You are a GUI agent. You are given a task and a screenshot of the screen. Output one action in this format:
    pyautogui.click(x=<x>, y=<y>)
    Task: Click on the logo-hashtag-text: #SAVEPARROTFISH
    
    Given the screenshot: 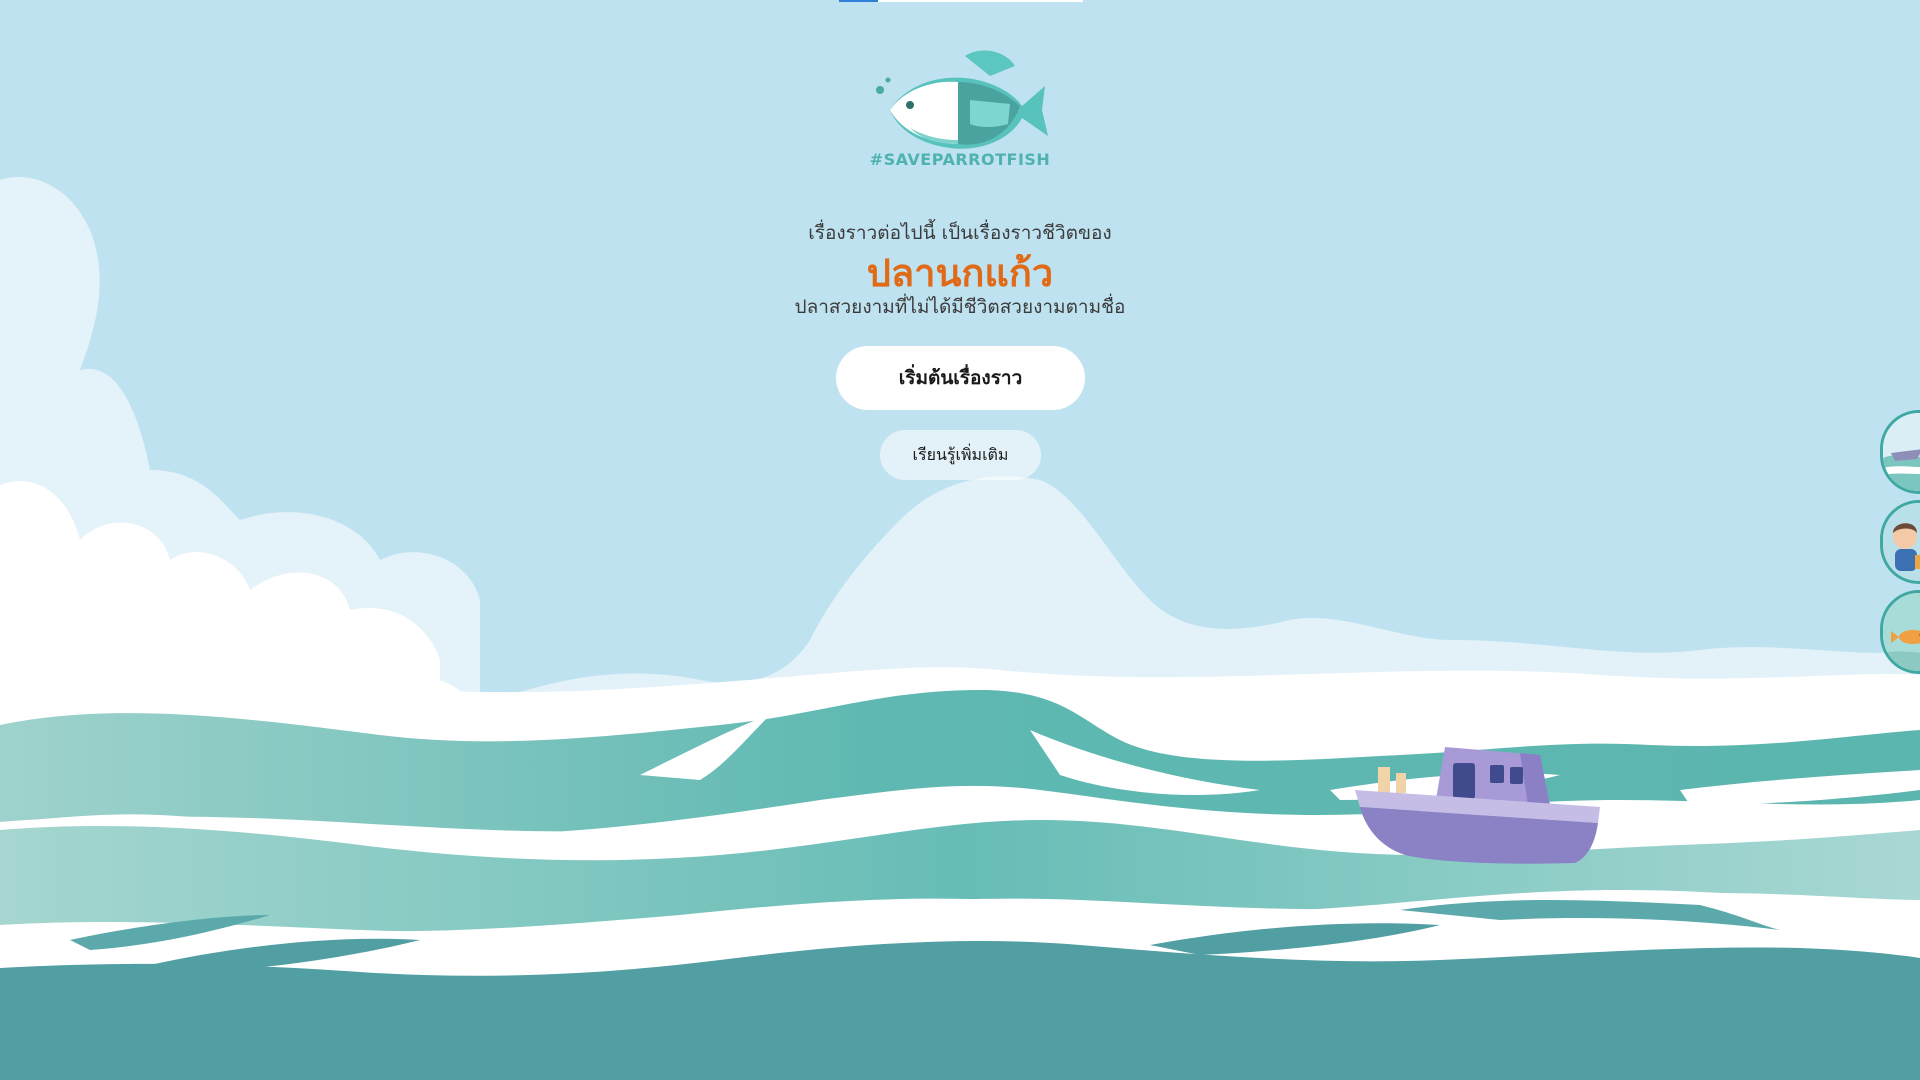 What is the action you would take?
    pyautogui.click(x=960, y=159)
    